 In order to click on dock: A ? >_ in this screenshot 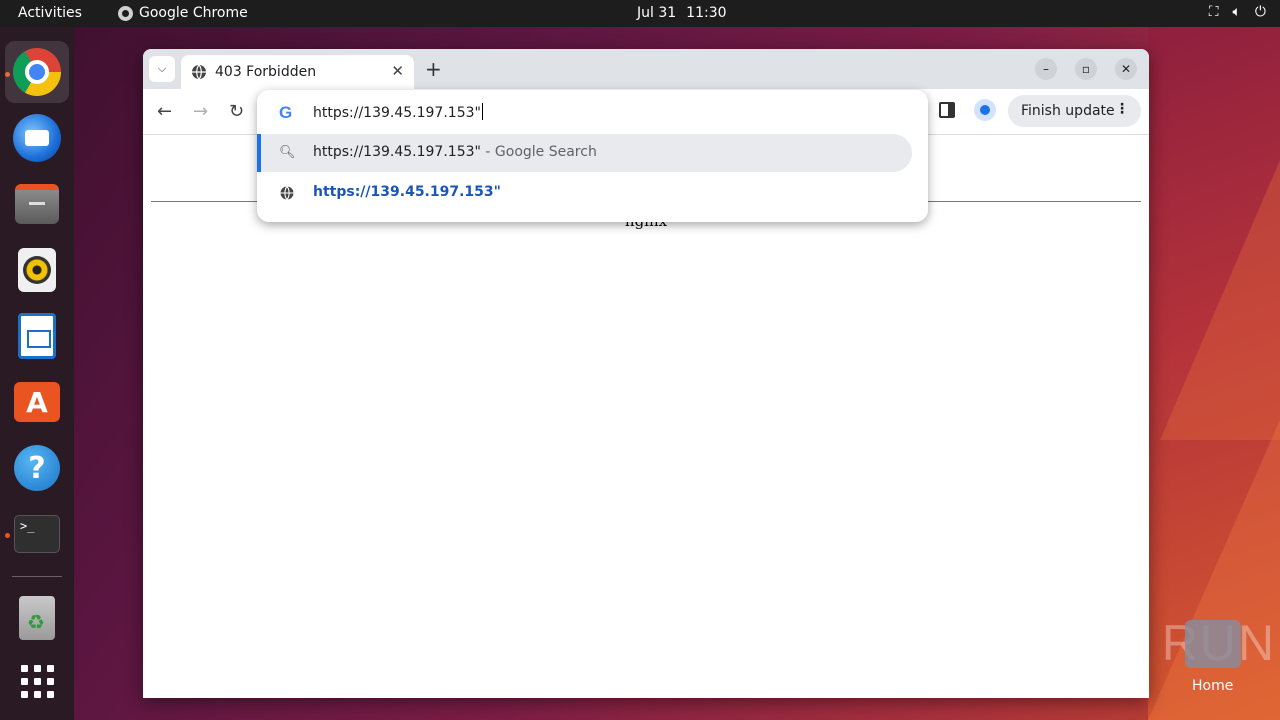, I will do `click(37, 373)`.